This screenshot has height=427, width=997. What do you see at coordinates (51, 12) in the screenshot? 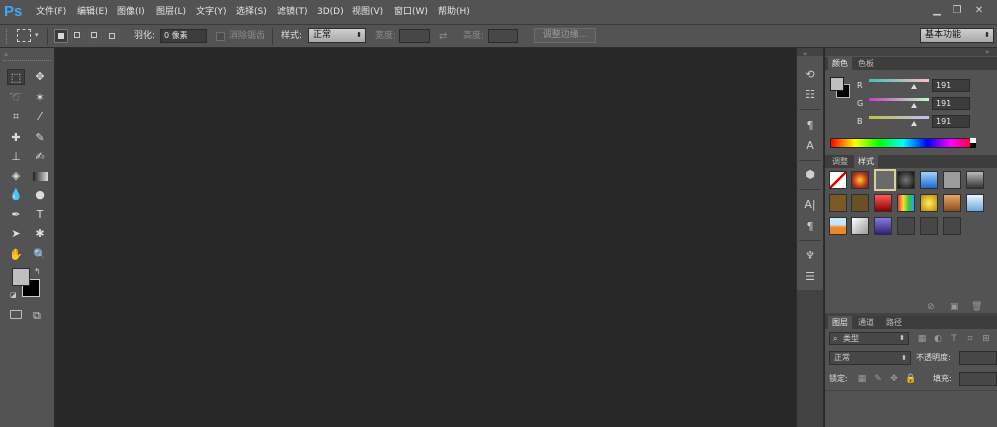
I see `menu-file: 文件(F)` at bounding box center [51, 12].